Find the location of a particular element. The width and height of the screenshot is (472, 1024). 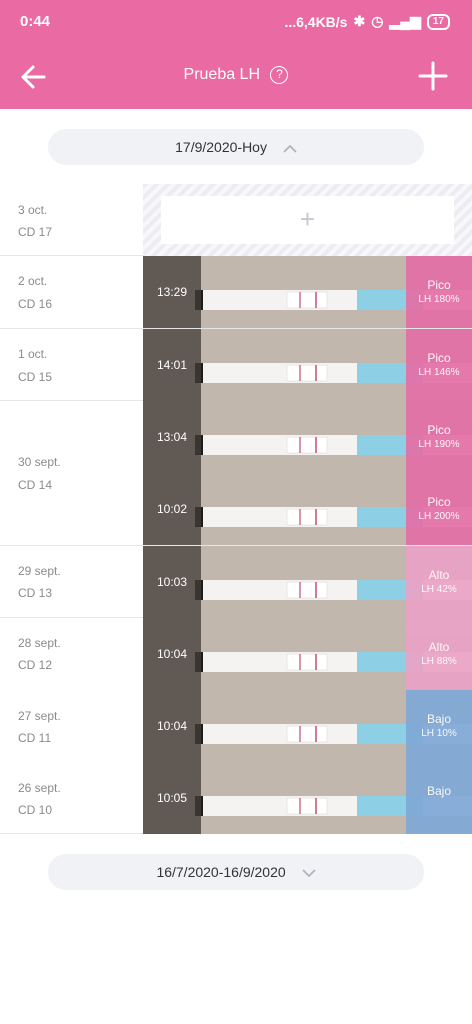

result-lh-value: LH 146% is located at coordinates (439, 372).